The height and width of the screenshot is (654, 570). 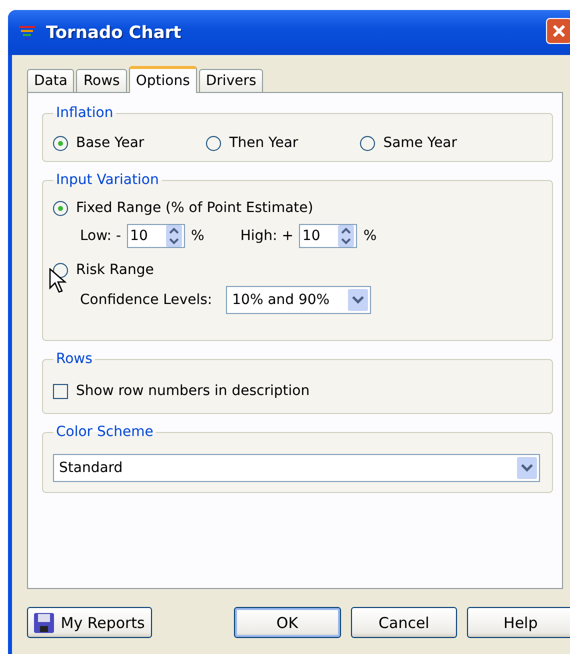 What do you see at coordinates (104, 432) in the screenshot?
I see `group-title: Color Scheme` at bounding box center [104, 432].